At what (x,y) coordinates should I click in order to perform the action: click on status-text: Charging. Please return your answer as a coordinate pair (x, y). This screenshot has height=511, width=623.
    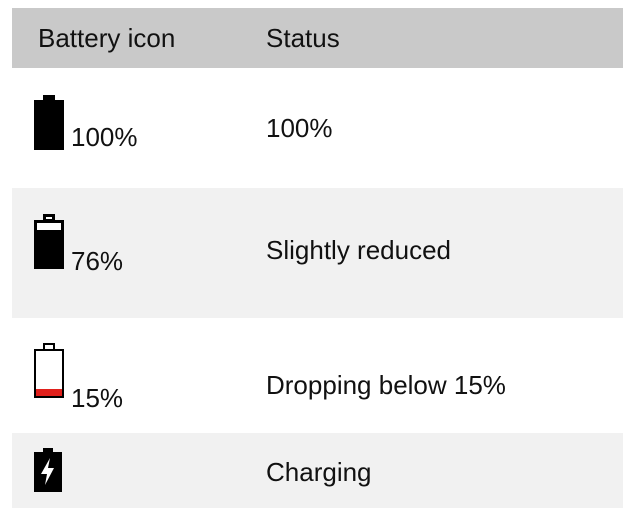
    Looking at the image, I should click on (319, 472).